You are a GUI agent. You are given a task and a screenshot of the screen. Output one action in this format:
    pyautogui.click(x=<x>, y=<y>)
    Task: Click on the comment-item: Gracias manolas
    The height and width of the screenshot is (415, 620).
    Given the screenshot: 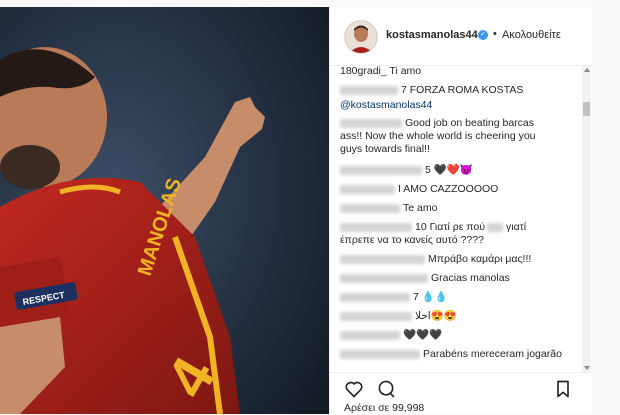 What is the action you would take?
    pyautogui.click(x=425, y=278)
    